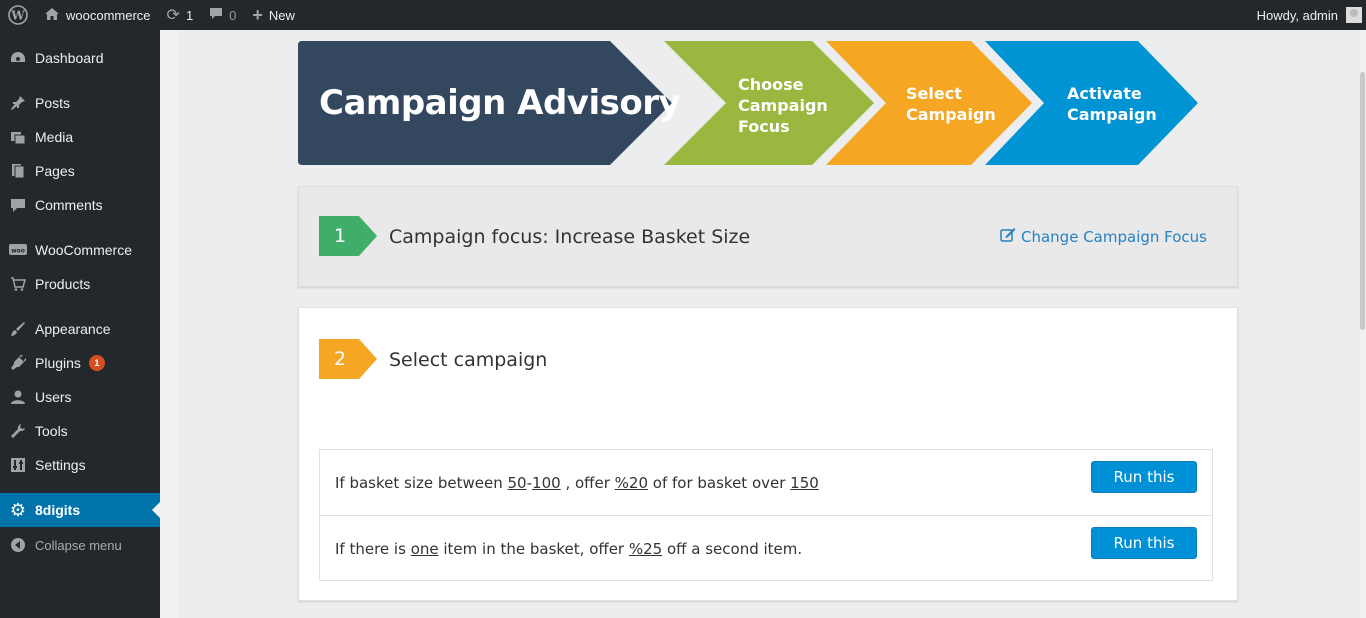 This screenshot has width=1366, height=618. What do you see at coordinates (216, 15) in the screenshot?
I see `comment-icon` at bounding box center [216, 15].